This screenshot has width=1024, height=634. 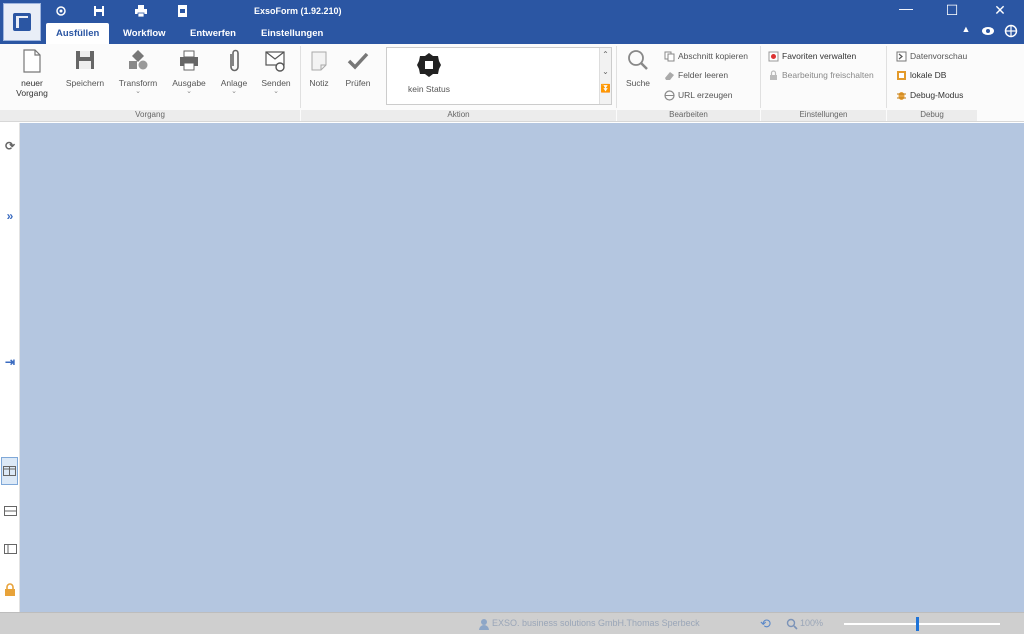 What do you see at coordinates (458, 115) in the screenshot?
I see `group-label-aktion: Aktion` at bounding box center [458, 115].